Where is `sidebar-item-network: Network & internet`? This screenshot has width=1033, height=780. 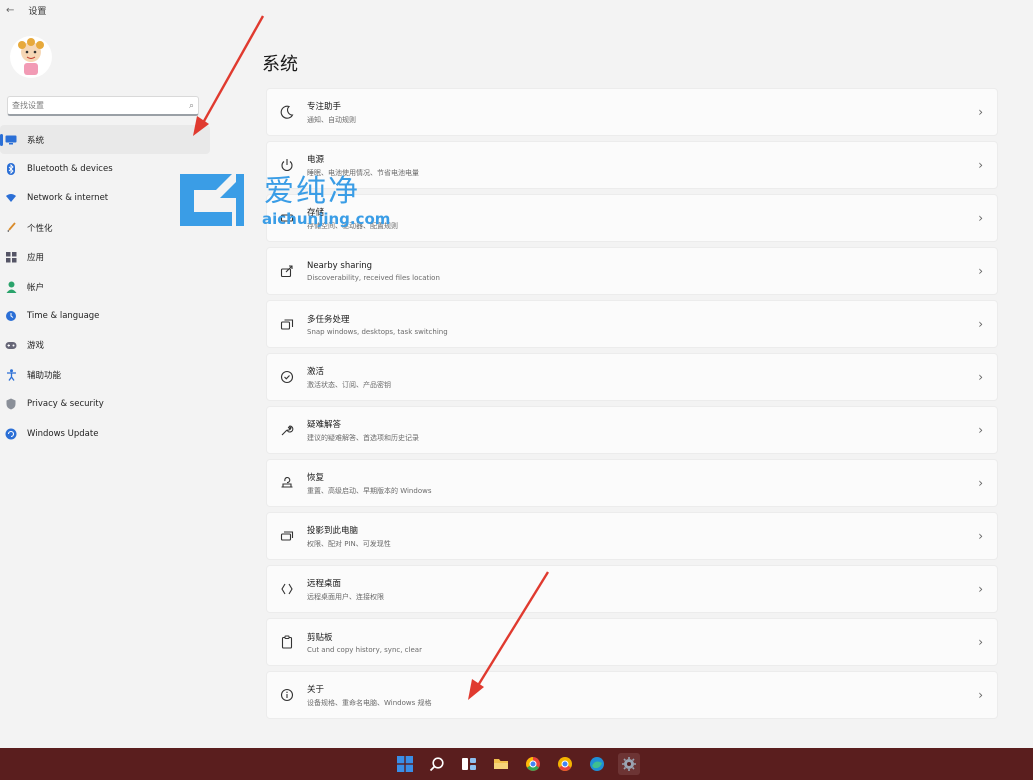
sidebar-item-network: Network & internet is located at coordinates (105, 198).